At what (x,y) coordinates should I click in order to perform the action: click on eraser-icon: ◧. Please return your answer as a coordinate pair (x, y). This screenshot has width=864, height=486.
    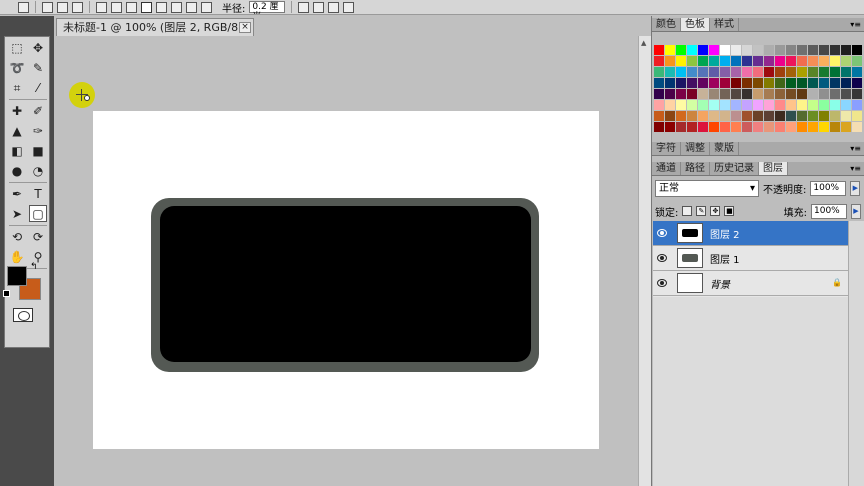
    Looking at the image, I should click on (17, 150).